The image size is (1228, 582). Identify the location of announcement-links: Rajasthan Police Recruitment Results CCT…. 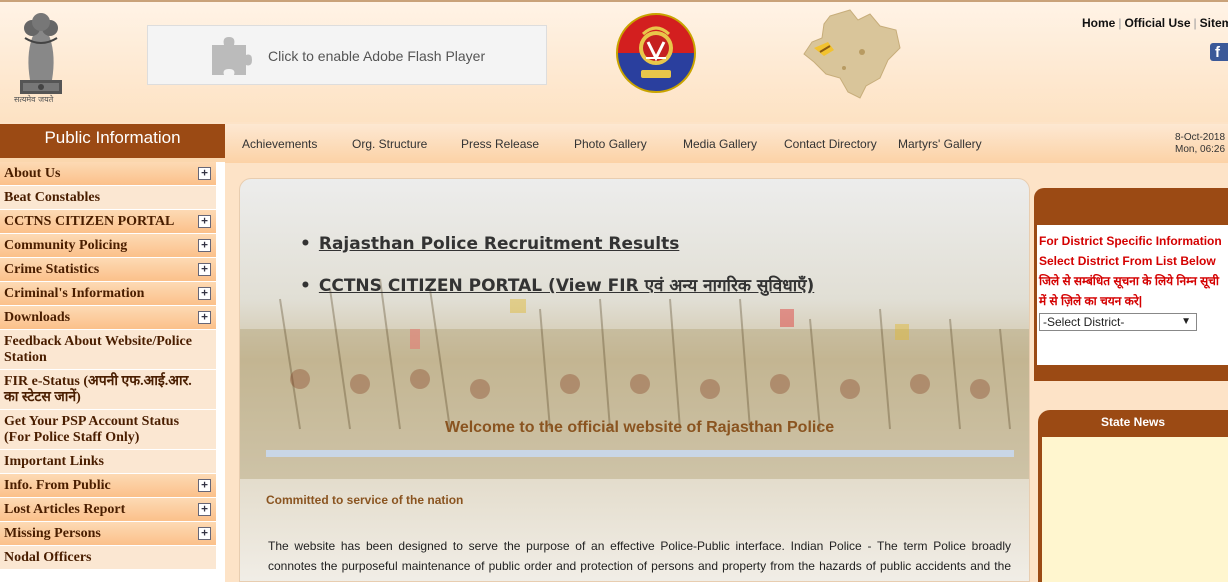
(557, 274).